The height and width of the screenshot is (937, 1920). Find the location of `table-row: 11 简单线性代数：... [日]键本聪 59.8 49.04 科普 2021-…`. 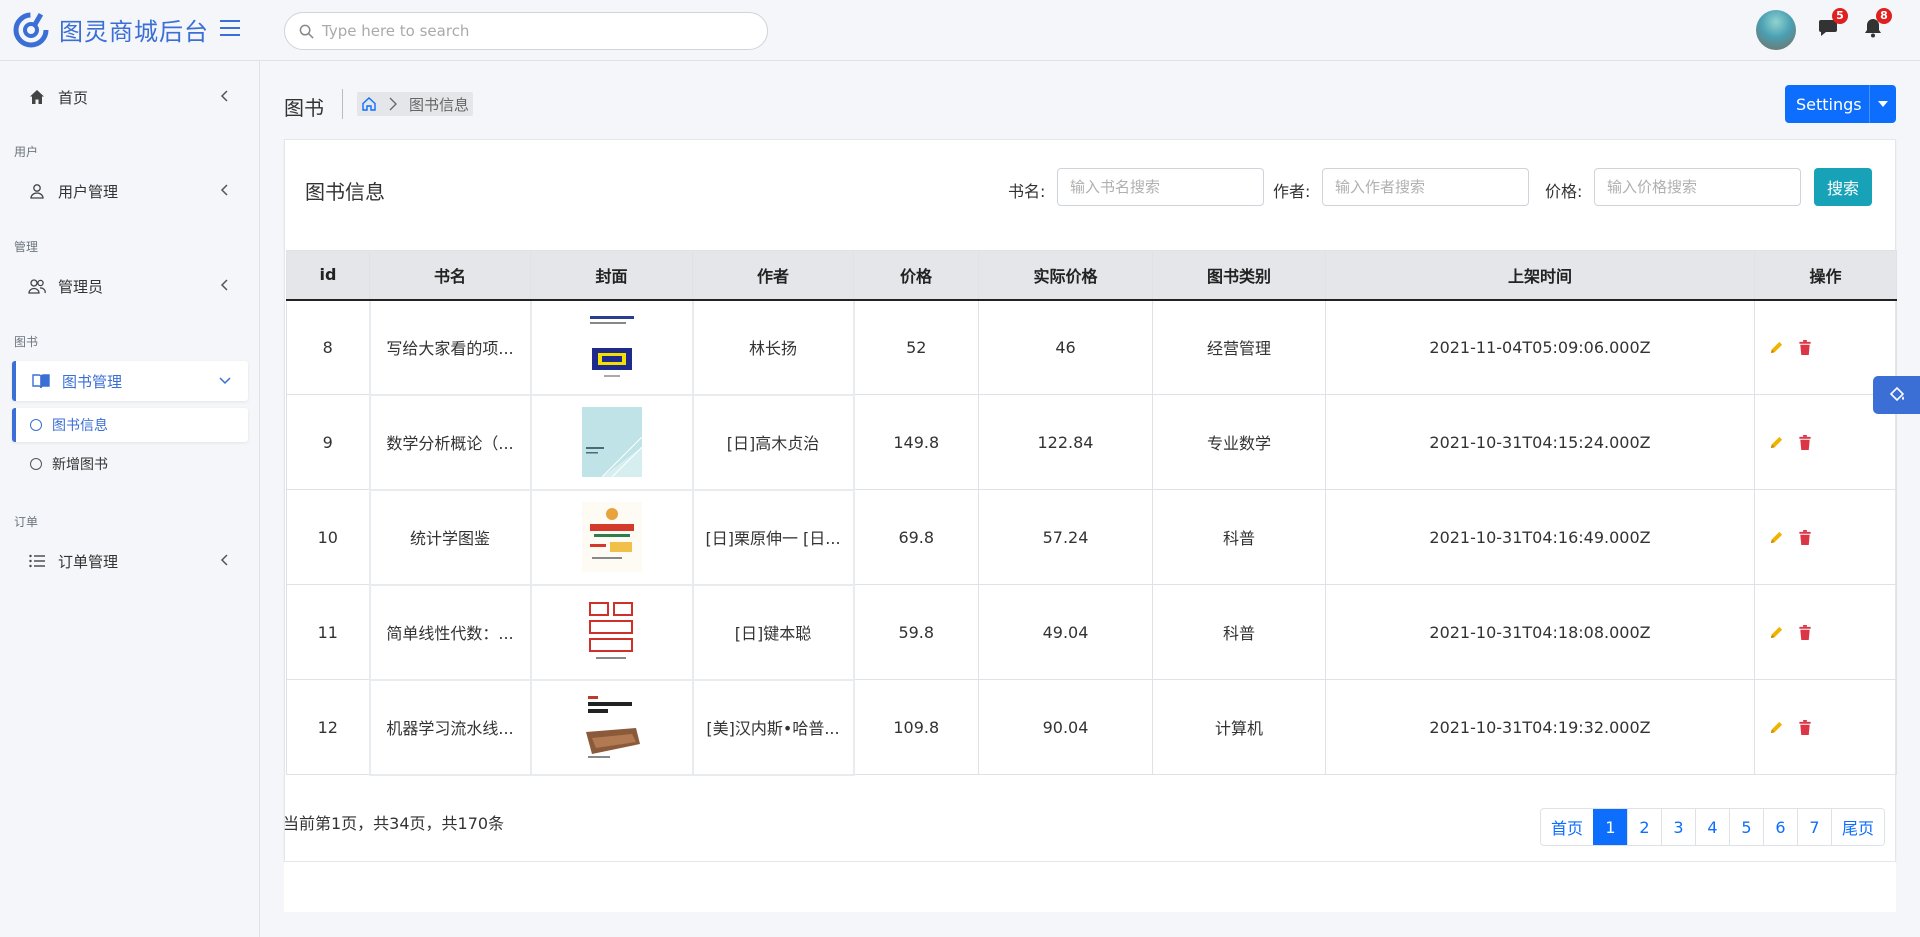

table-row: 11 简单线性代数：... [日]键本聪 59.8 49.04 科普 2021-… is located at coordinates (1091, 632).